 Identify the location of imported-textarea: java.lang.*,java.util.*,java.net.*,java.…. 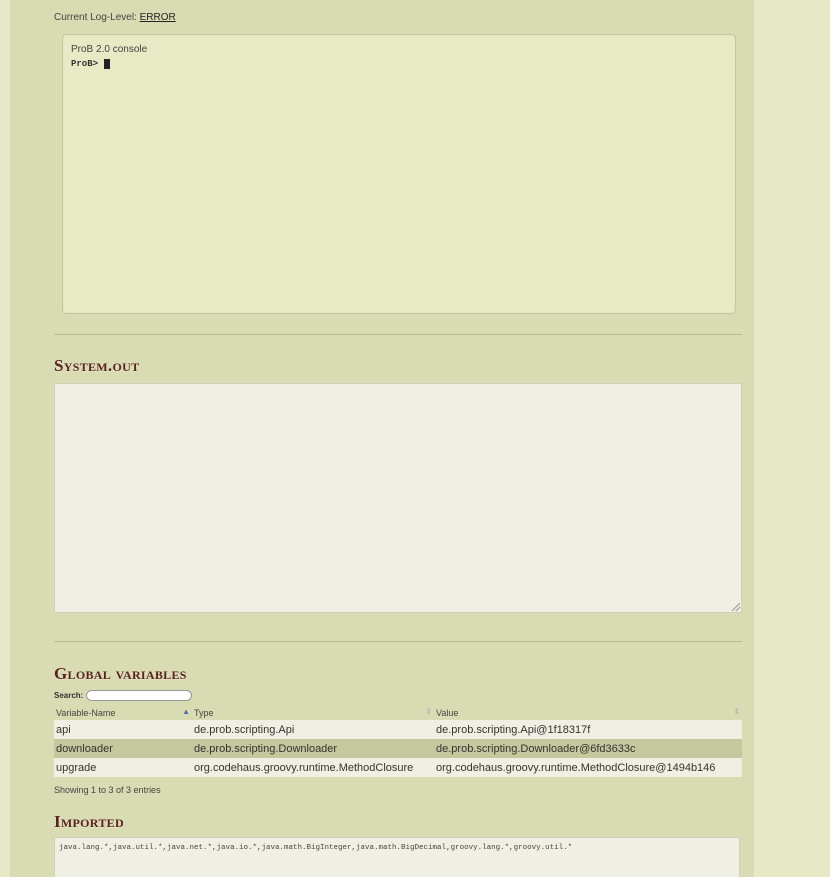
(397, 857).